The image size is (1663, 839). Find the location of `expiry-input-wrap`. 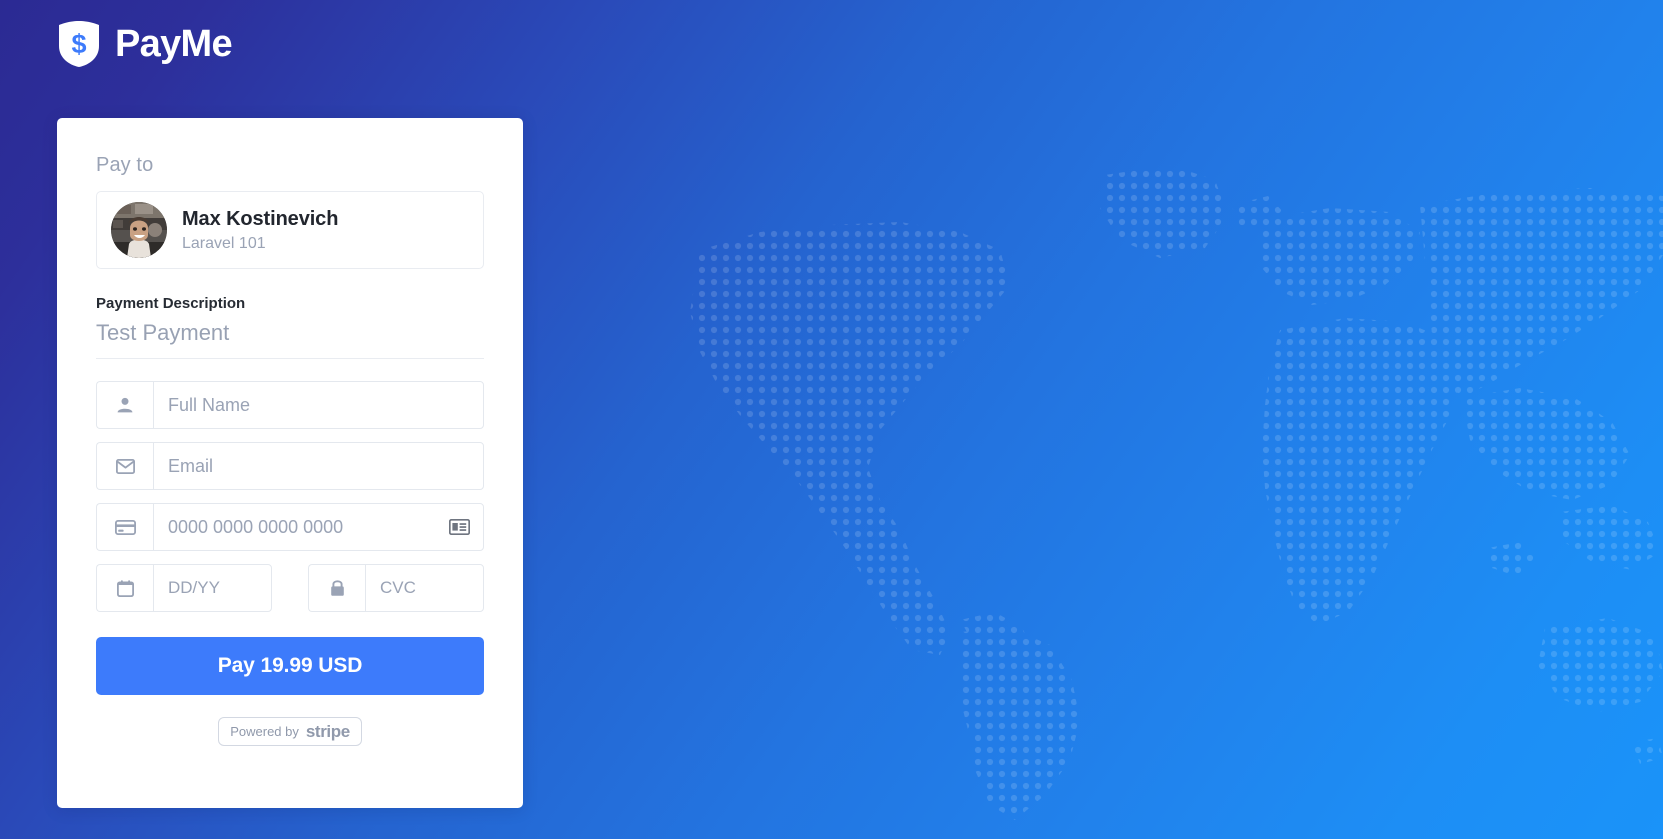

expiry-input-wrap is located at coordinates (212, 588).